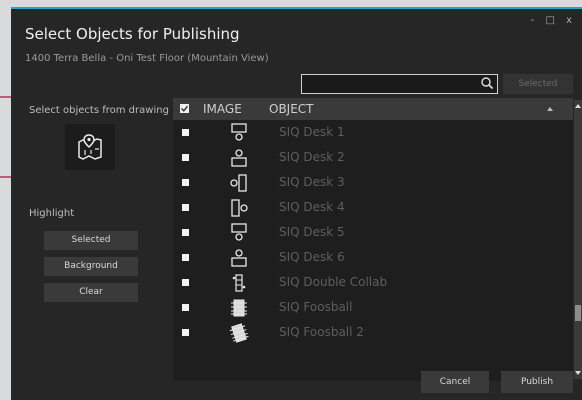  What do you see at coordinates (369, 258) in the screenshot?
I see `table-row: SIQ Desk 6` at bounding box center [369, 258].